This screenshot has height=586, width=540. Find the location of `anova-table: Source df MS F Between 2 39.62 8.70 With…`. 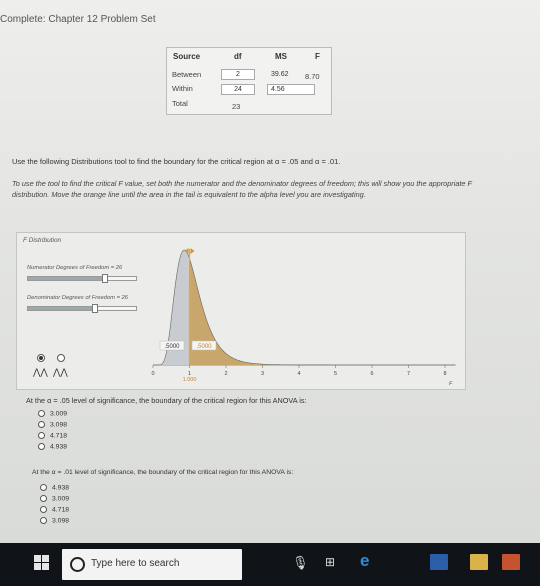

anova-table: Source df MS F Between 2 39.62 8.70 With… is located at coordinates (249, 81).